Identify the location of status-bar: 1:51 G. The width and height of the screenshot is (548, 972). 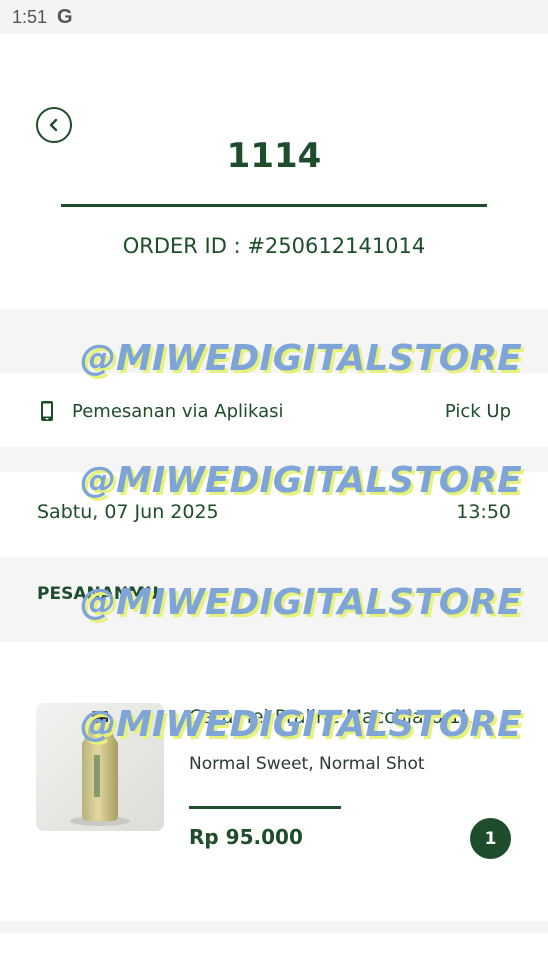
(274, 17).